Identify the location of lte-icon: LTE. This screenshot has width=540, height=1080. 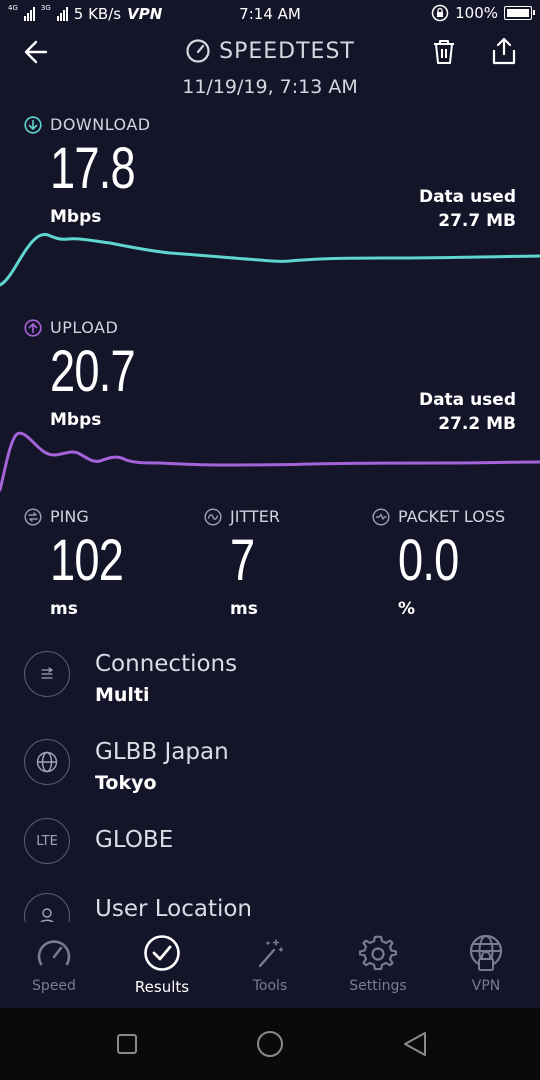
(47, 841).